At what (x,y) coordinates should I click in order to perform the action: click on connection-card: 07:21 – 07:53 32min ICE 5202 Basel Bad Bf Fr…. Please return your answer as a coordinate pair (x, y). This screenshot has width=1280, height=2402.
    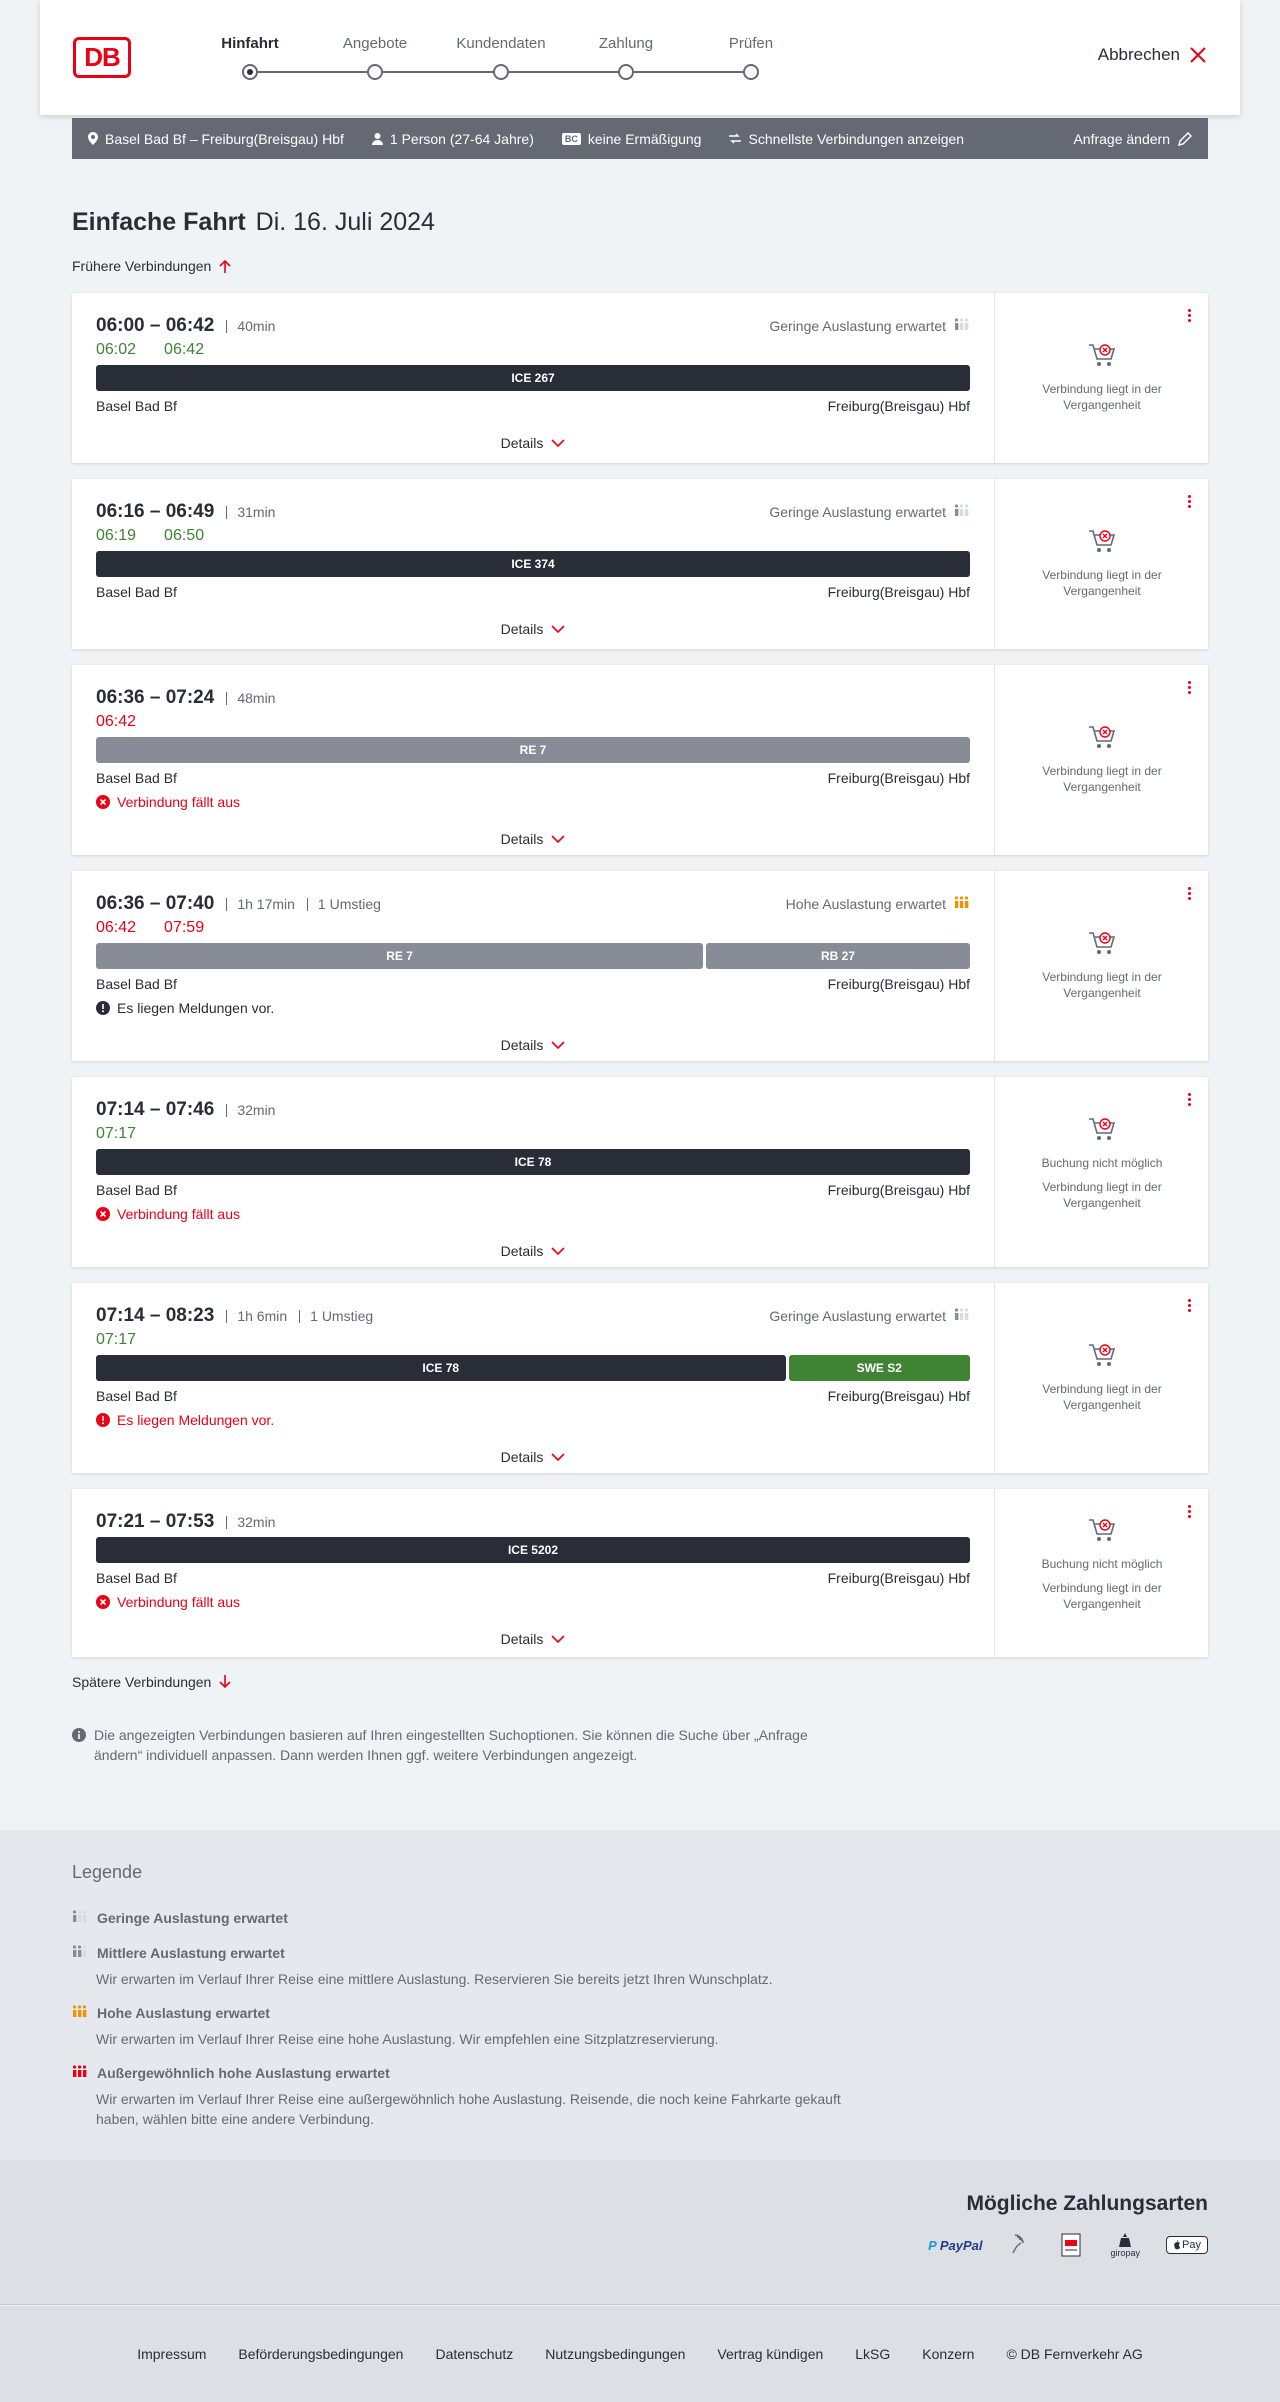
    Looking at the image, I should click on (640, 1573).